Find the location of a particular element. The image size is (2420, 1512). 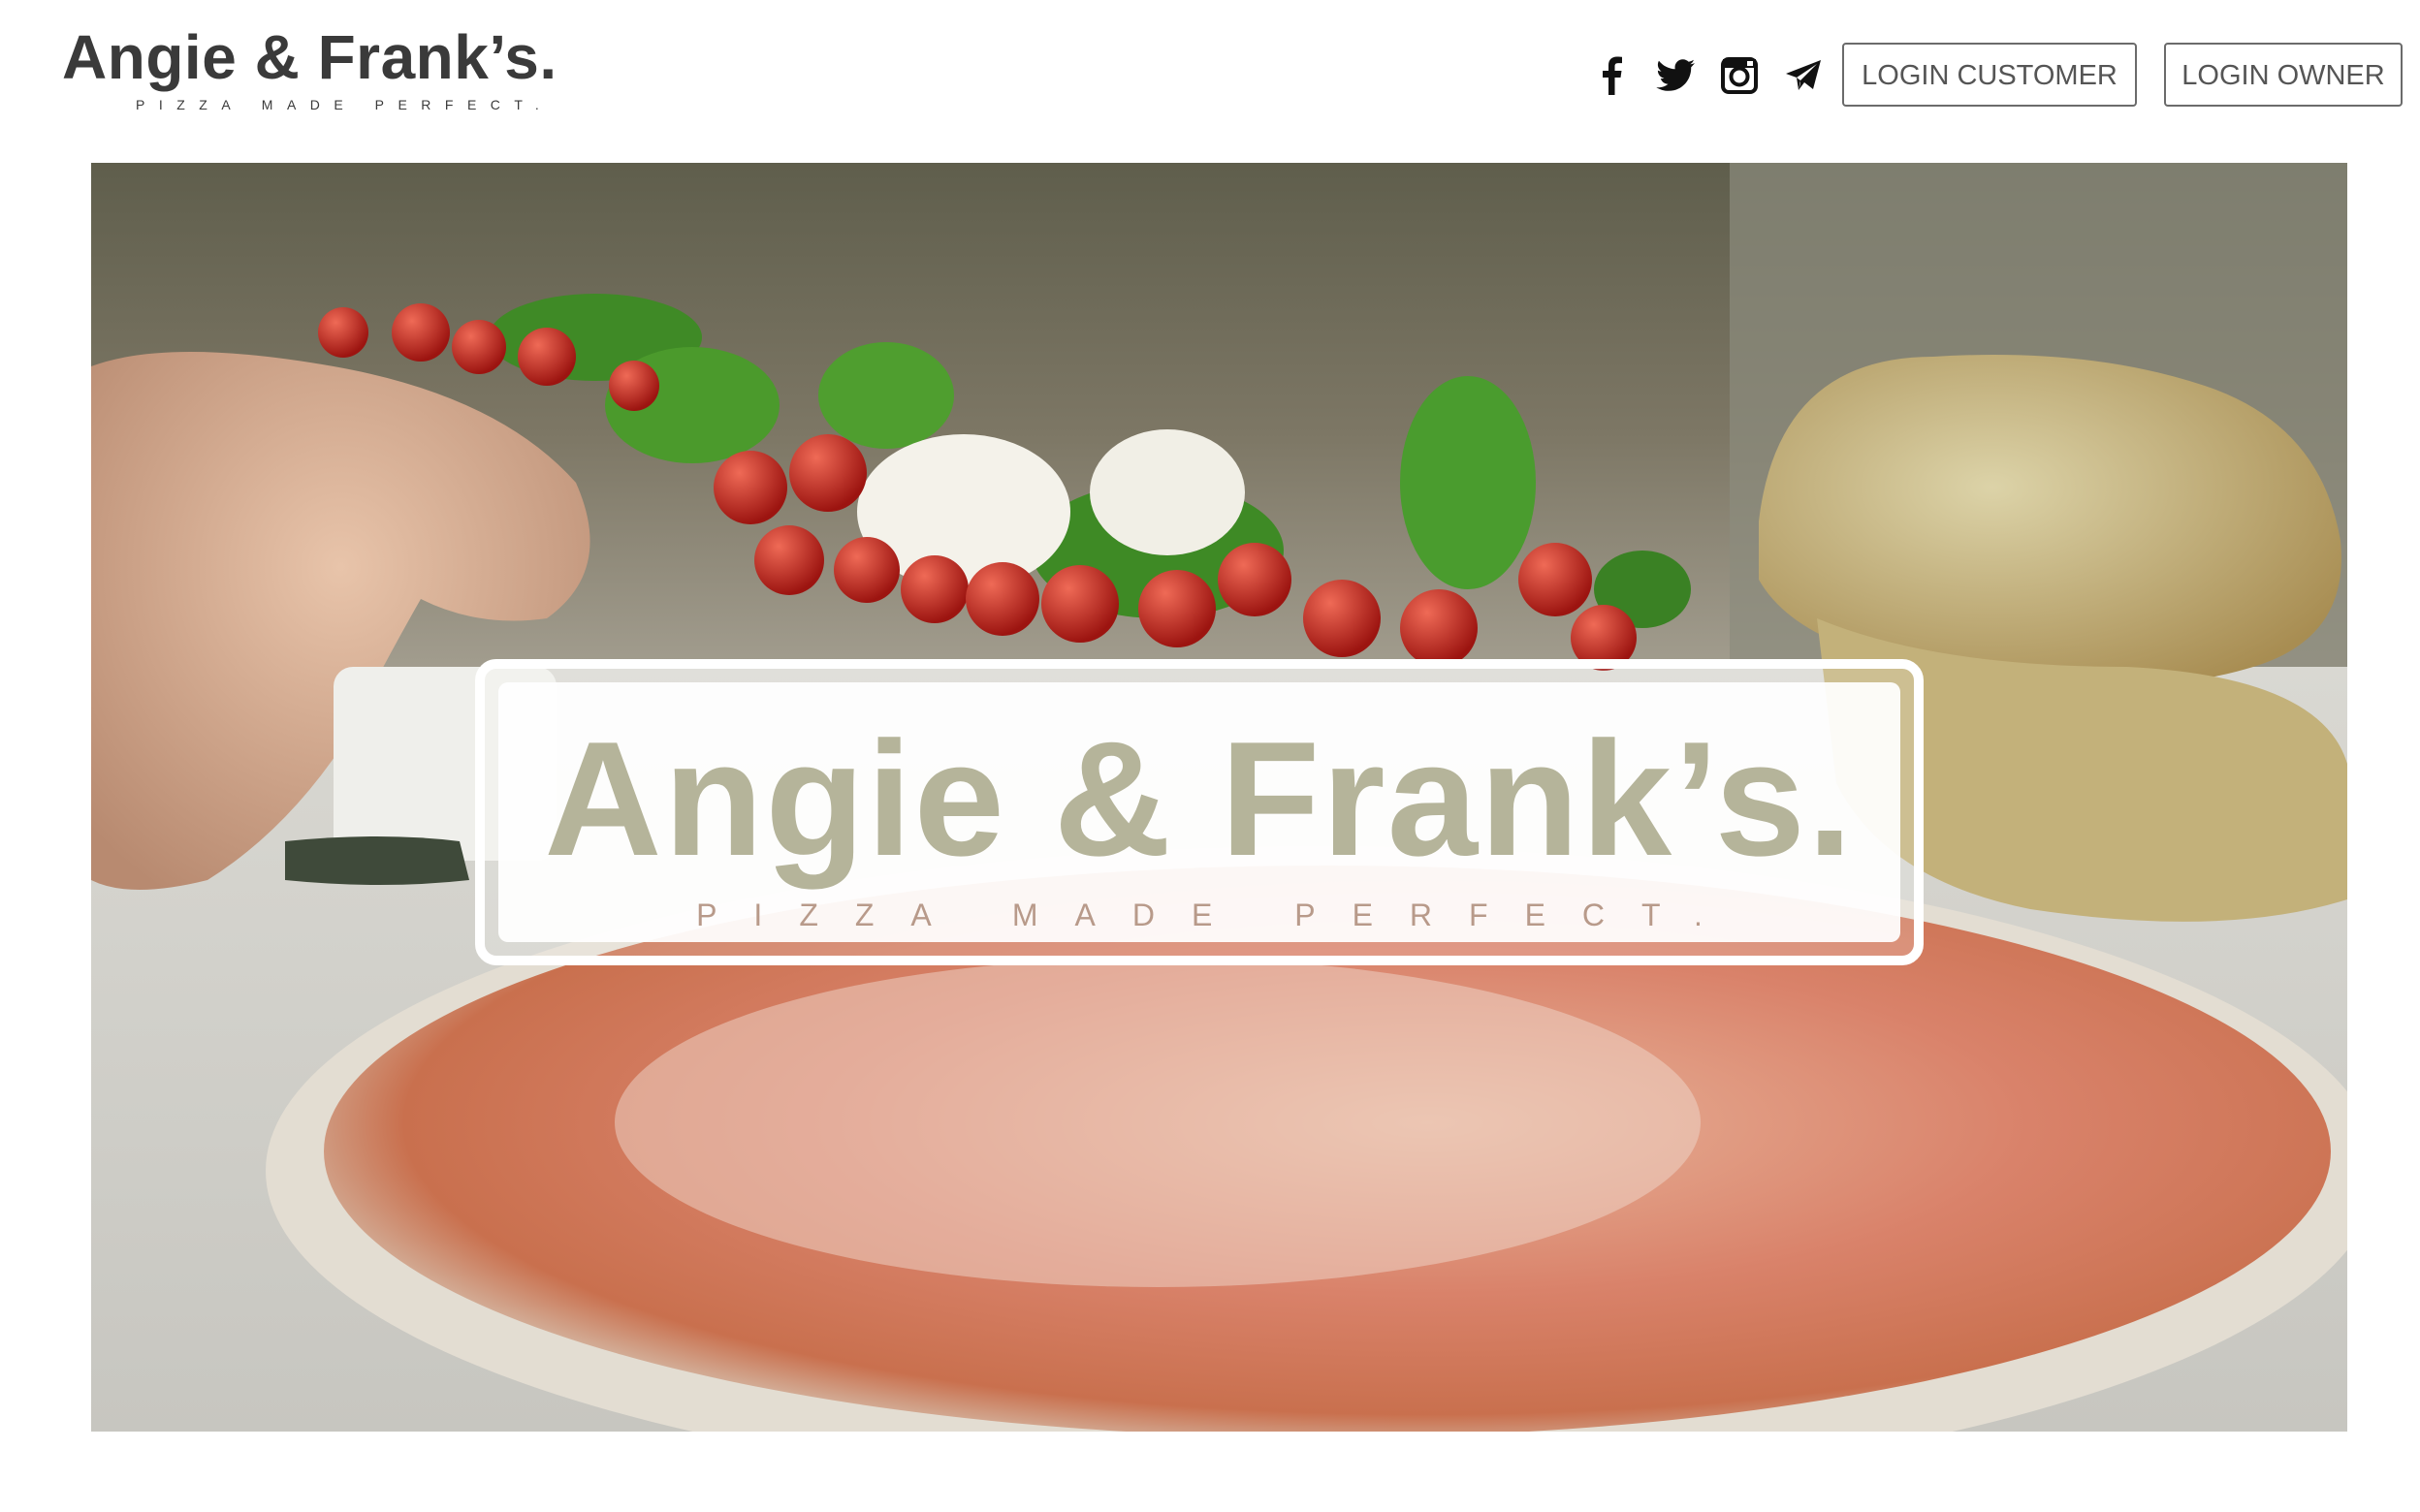

site-logo: Angie & Frank’s. PIZZA MADE PERFECT. is located at coordinates (324, 66).